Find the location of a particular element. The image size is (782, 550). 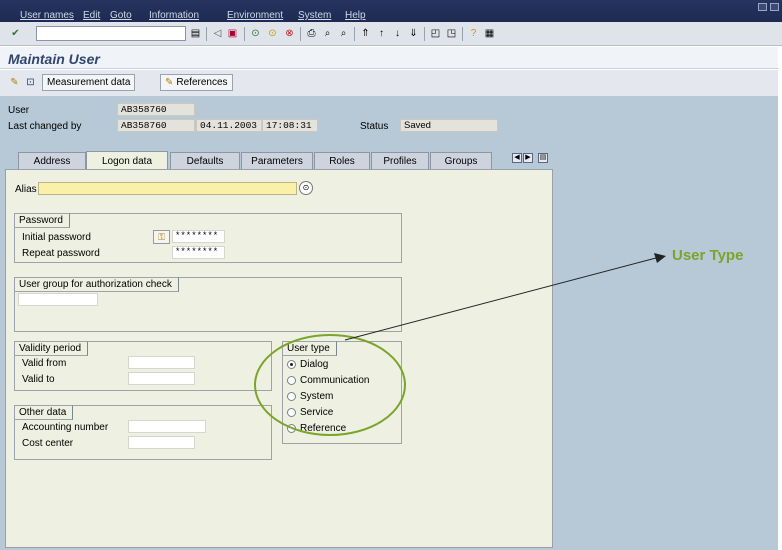

annotation-arrowhead is located at coordinates (660, 258).